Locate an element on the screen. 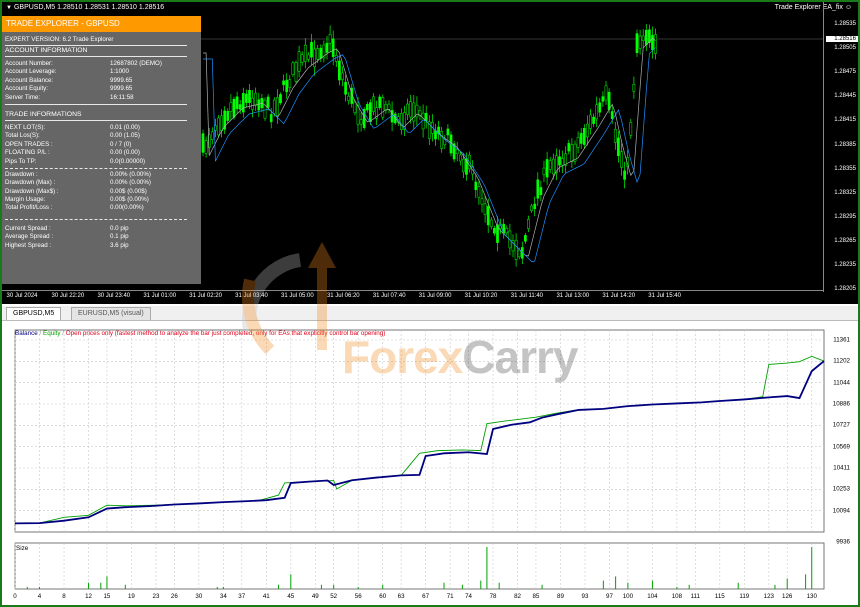  x-tick-label: 71 is located at coordinates (450, 596).